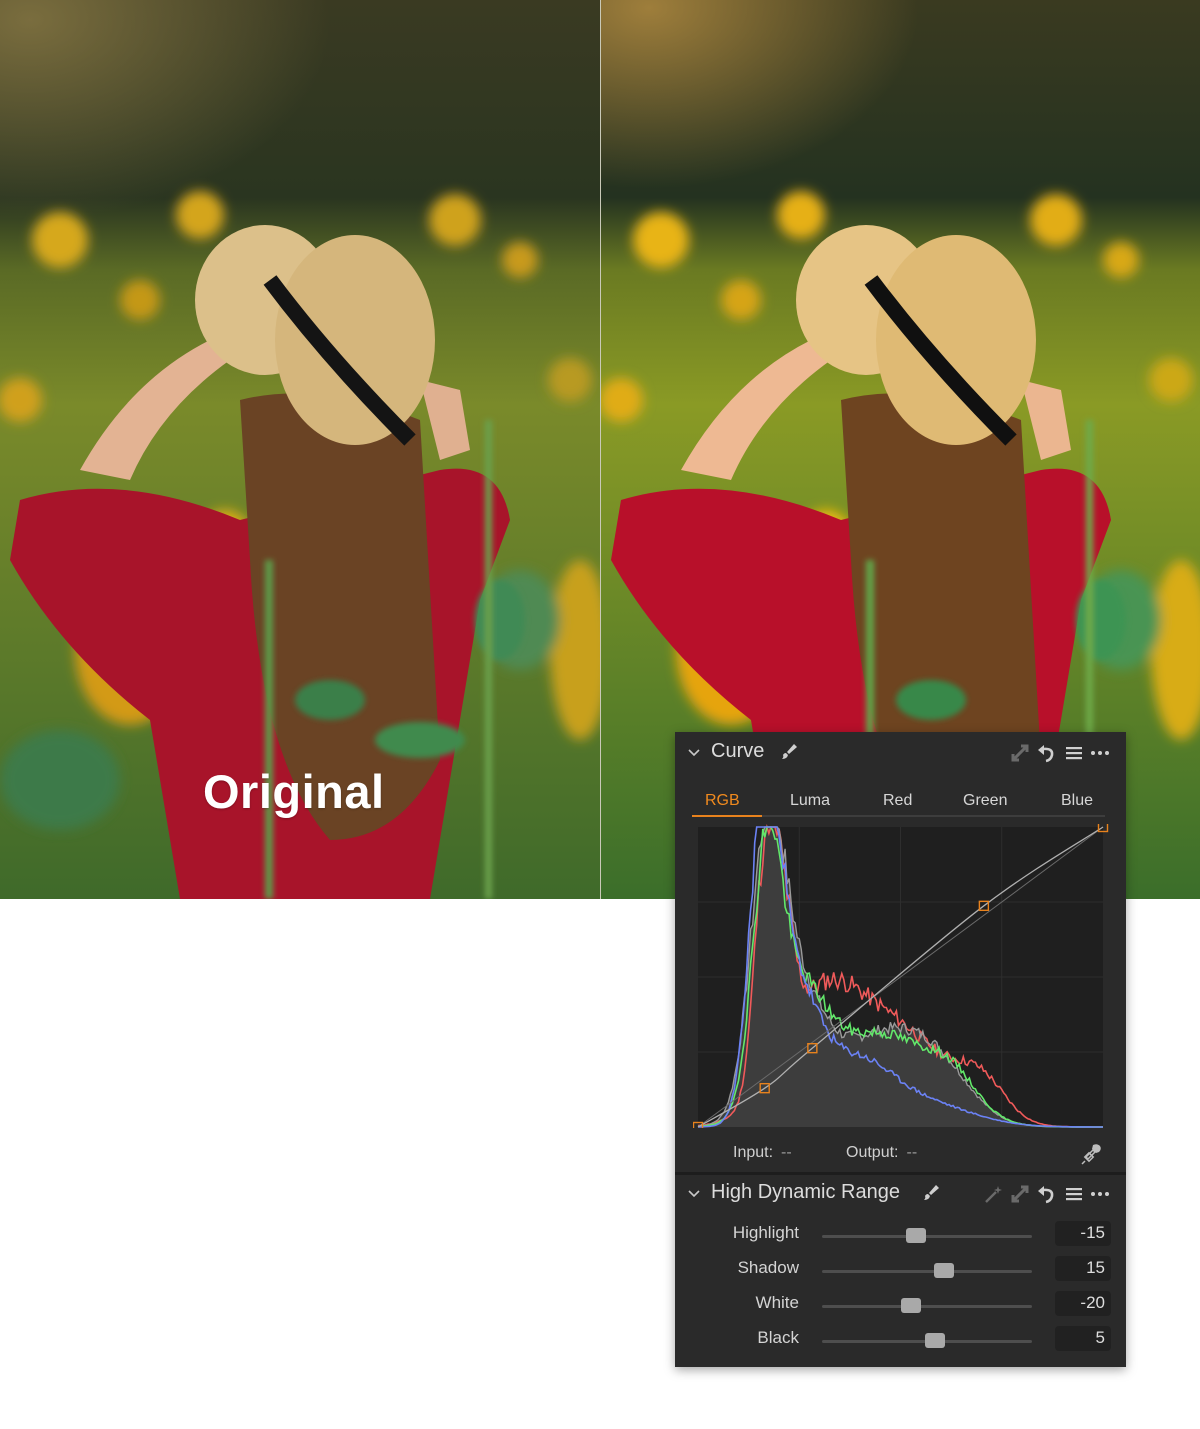  I want to click on white-value-field: -20, so click(1083, 1303).